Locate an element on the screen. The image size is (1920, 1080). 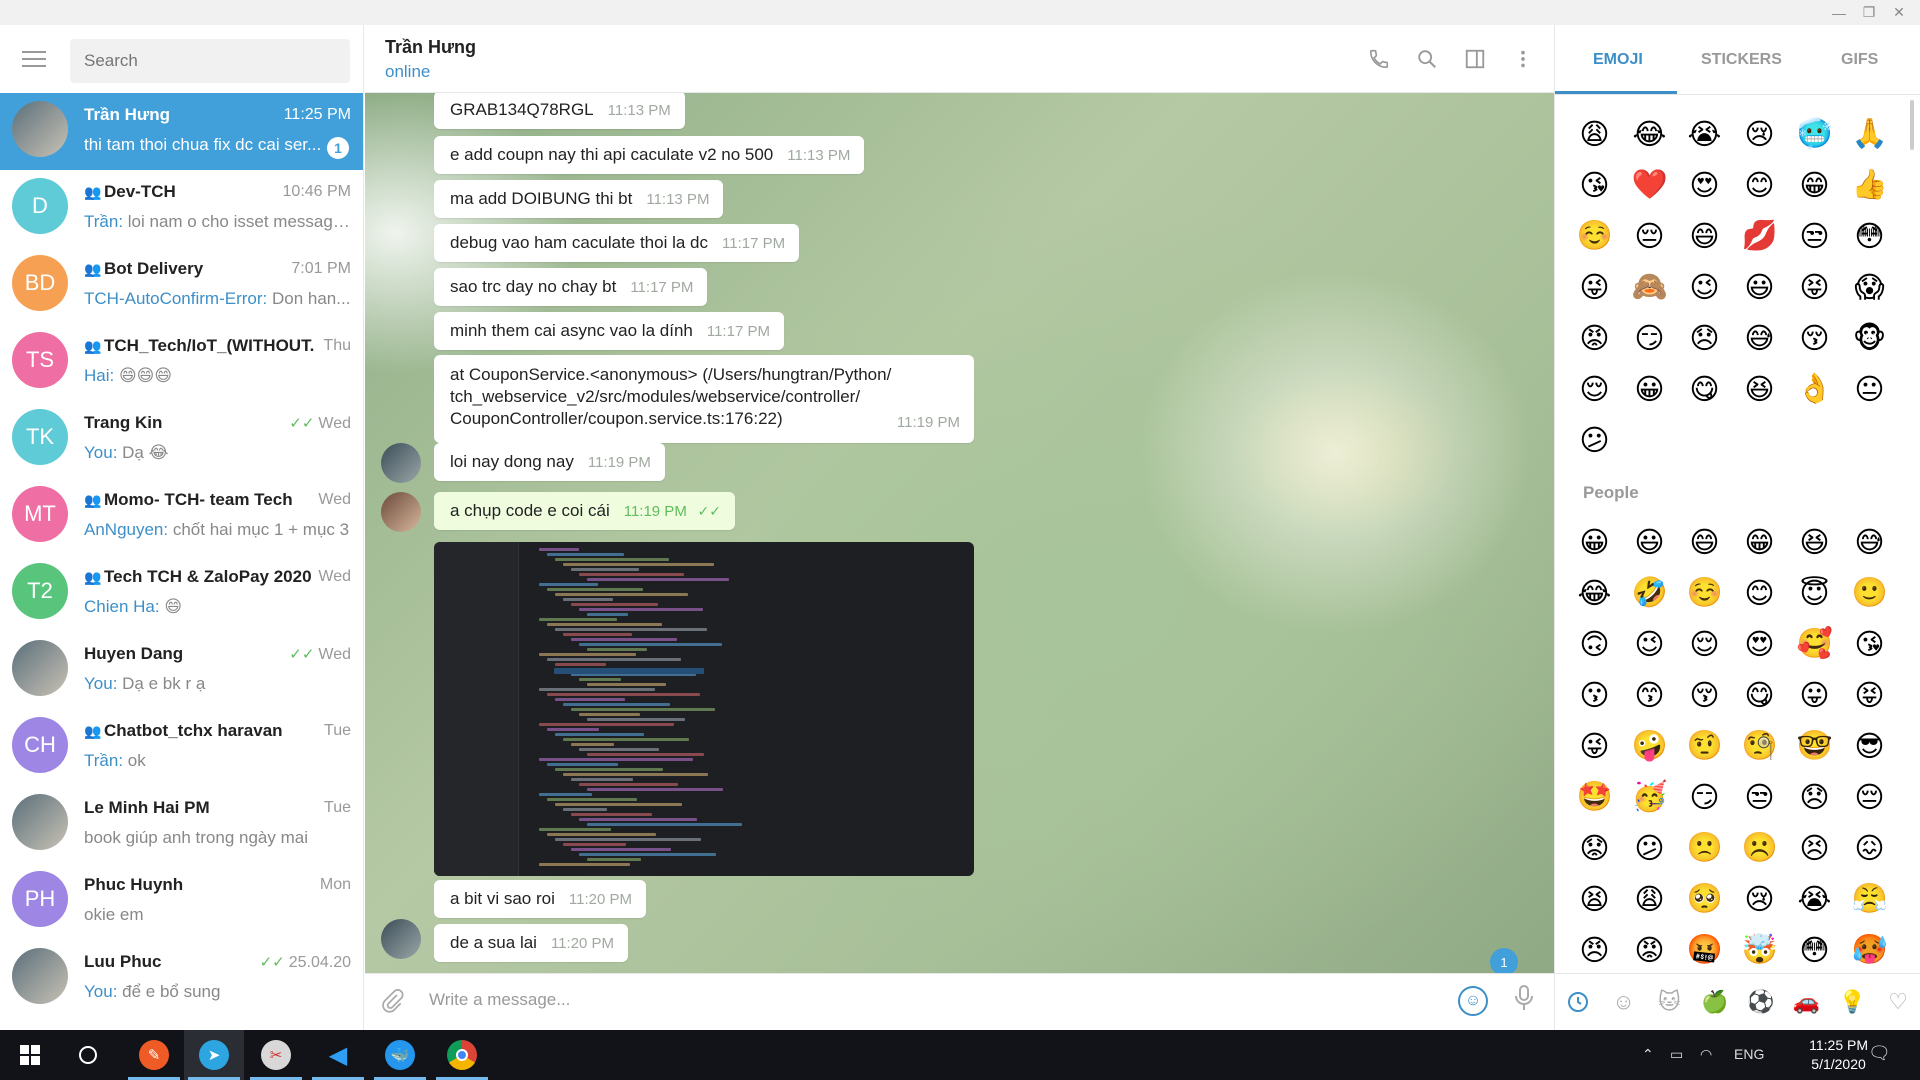
emoji-item: 😀 is located at coordinates (1649, 388).